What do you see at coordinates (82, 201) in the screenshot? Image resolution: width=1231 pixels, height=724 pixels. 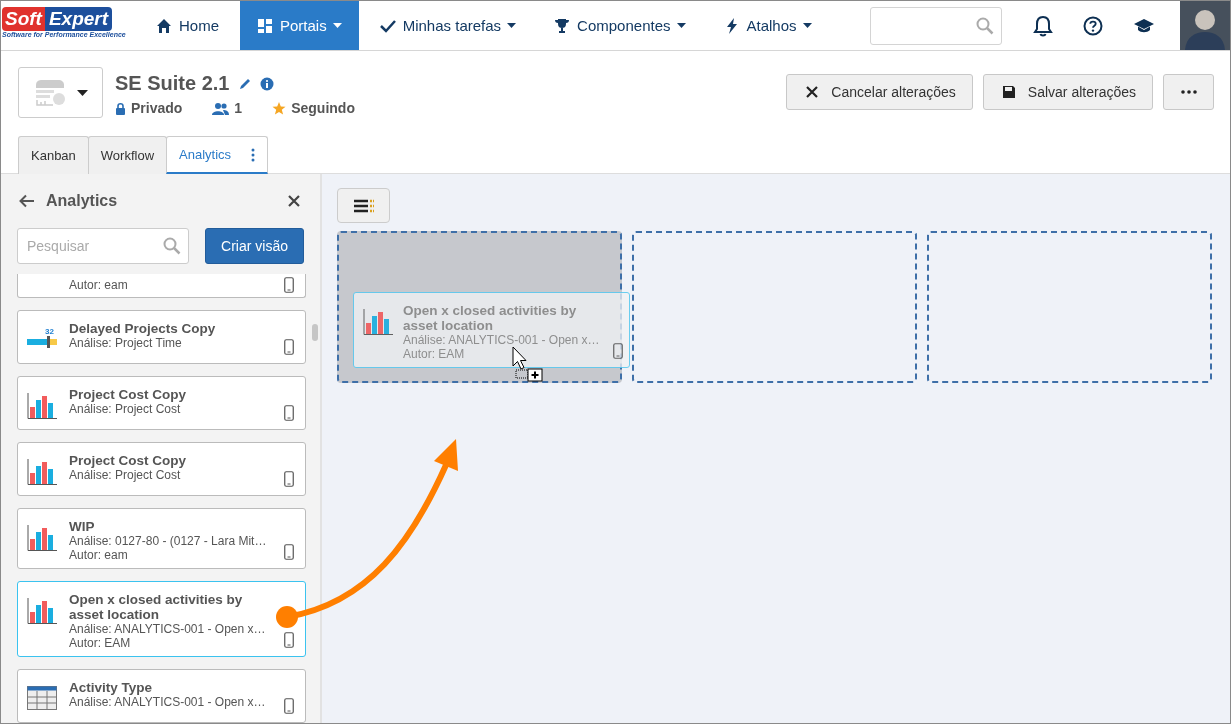 I see `panel-title: Analytics` at bounding box center [82, 201].